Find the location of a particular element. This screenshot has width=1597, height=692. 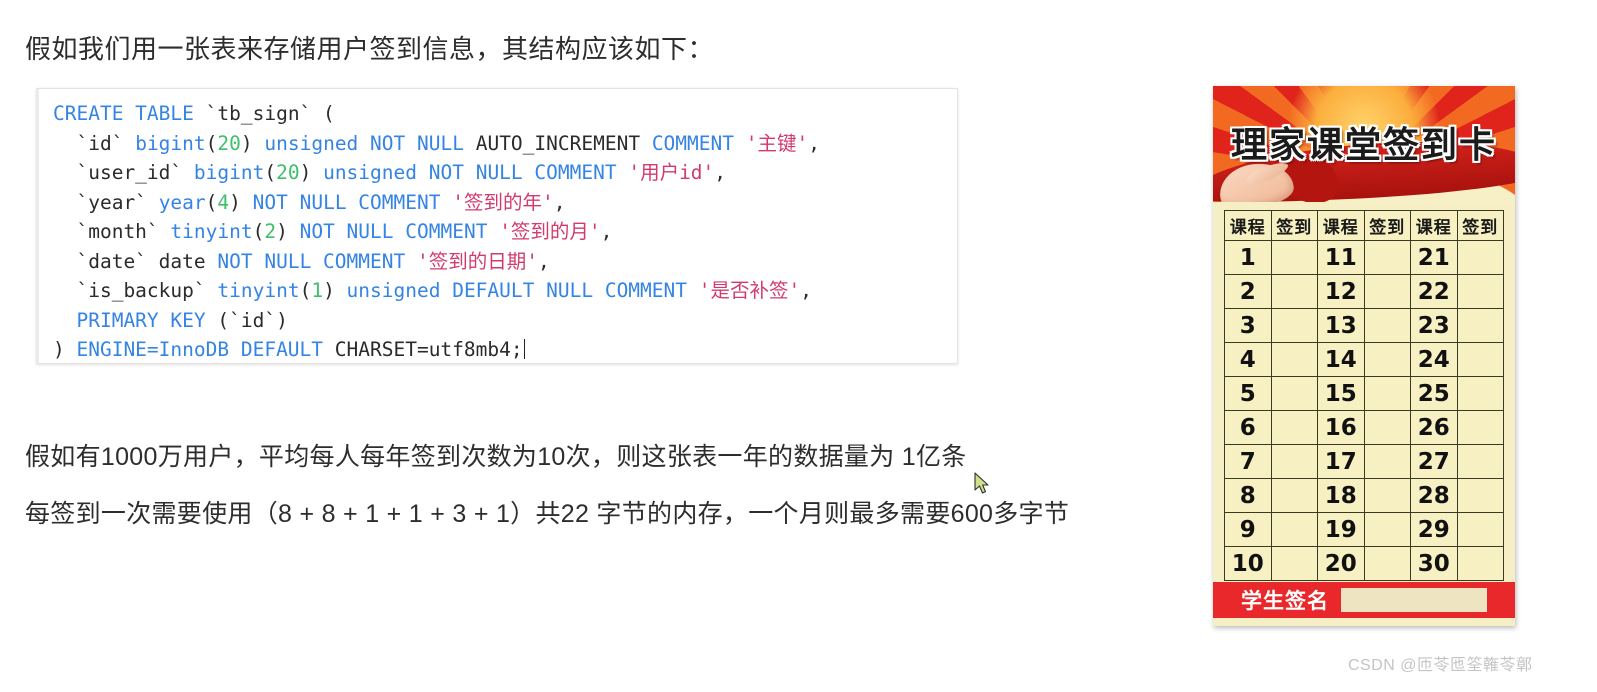

table-header-row: 课程 签到 课程 签到 课程 签到 is located at coordinates (1364, 225).